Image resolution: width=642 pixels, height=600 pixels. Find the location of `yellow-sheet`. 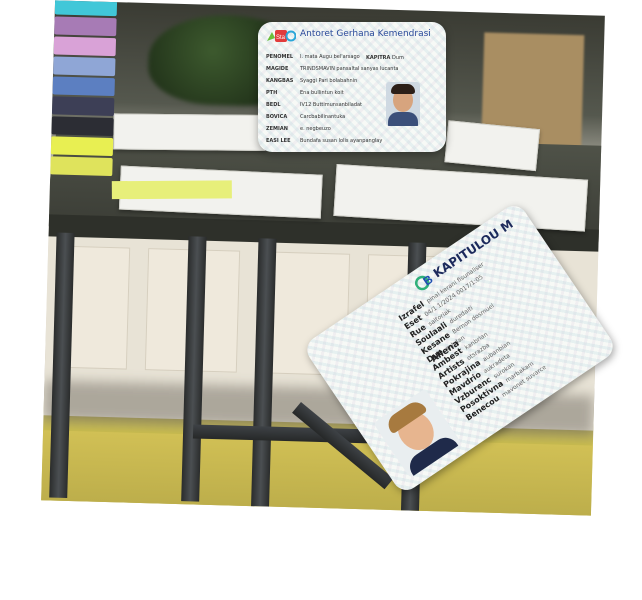

yellow-sheet is located at coordinates (171, 190).